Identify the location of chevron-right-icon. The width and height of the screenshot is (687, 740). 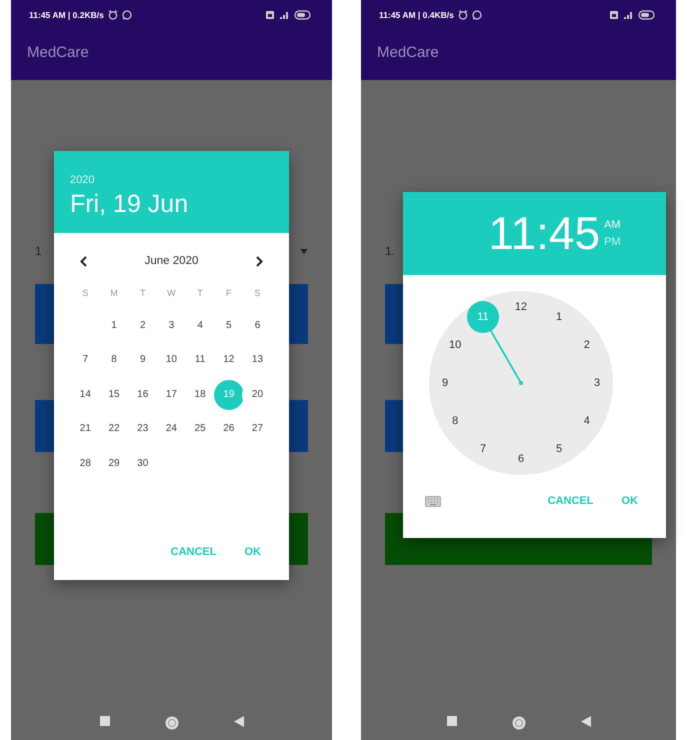
(259, 262).